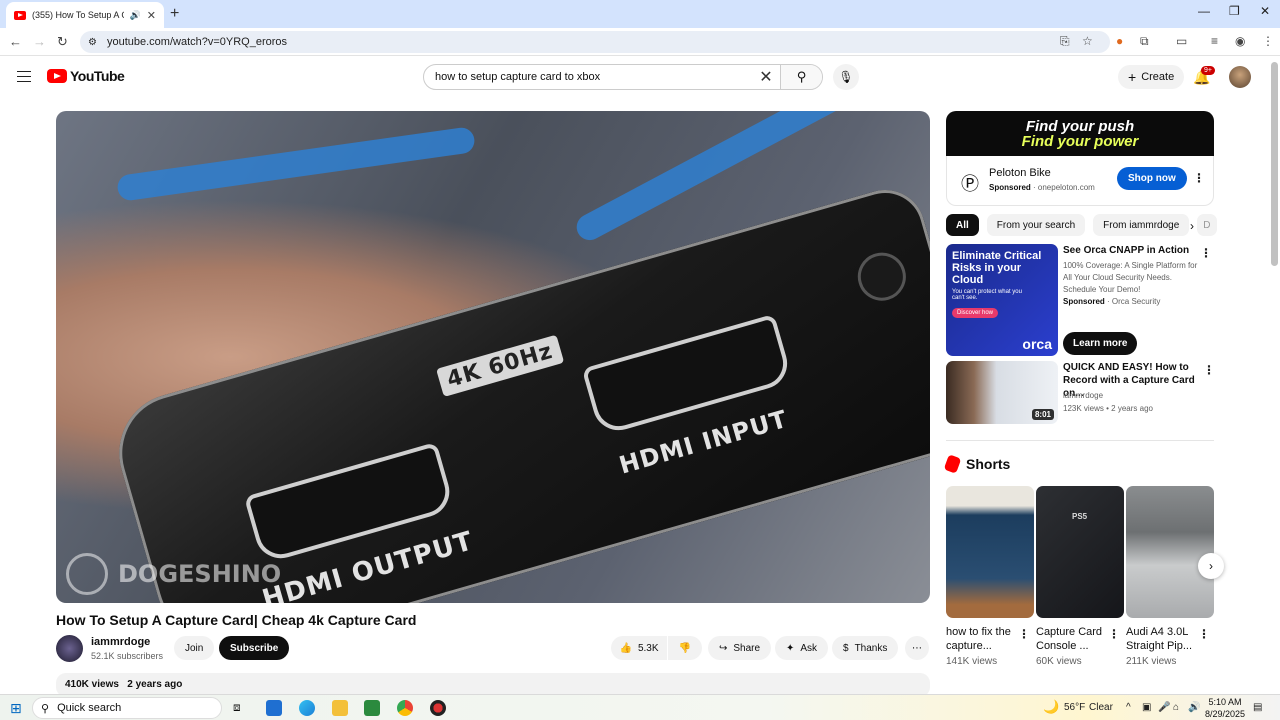 This screenshot has height=720, width=1280. I want to click on microphone-icon: 🎤, so click(1164, 707).